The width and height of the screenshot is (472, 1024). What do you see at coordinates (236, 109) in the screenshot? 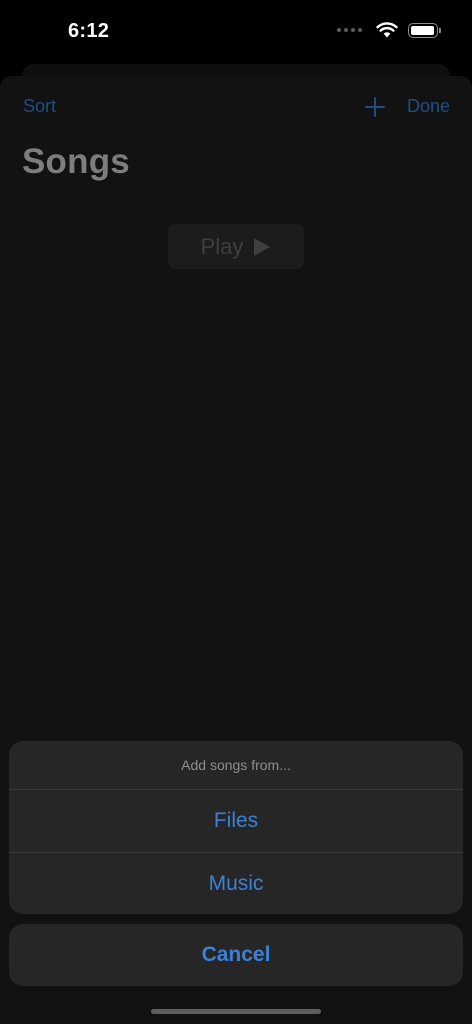
I see `navigation-bar: Sort Done` at bounding box center [236, 109].